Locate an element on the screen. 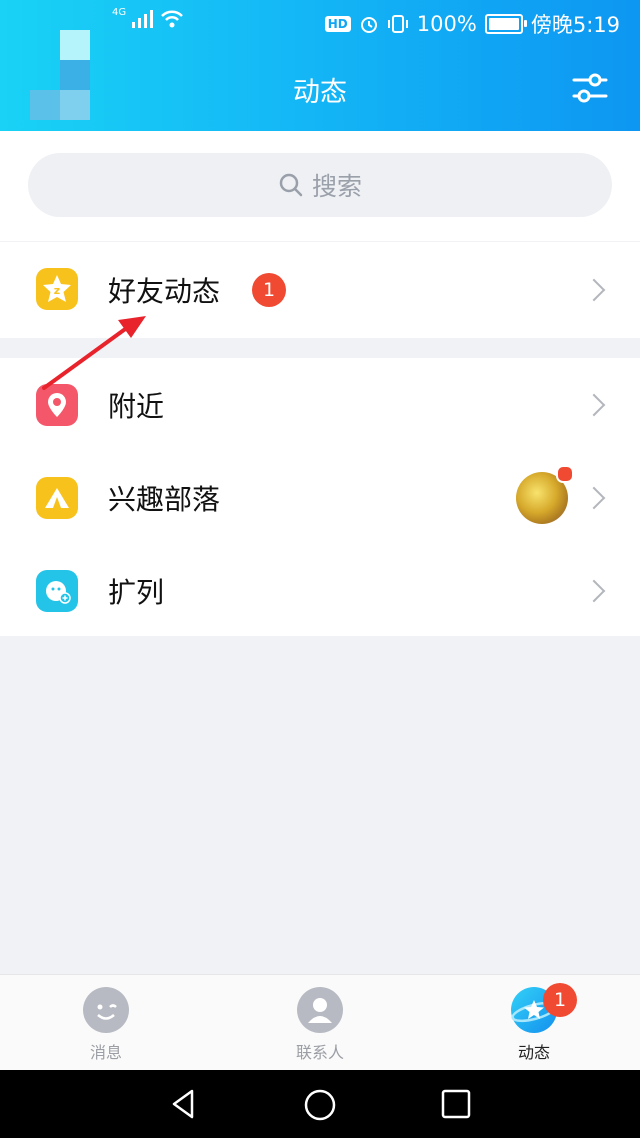 This screenshot has height=1138, width=640. tent-icon is located at coordinates (57, 497).